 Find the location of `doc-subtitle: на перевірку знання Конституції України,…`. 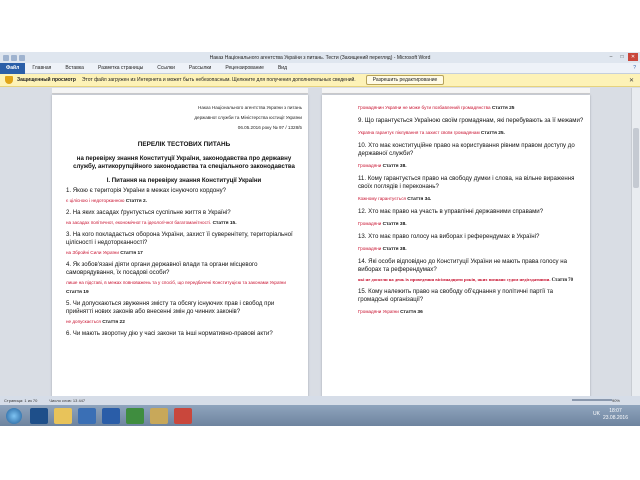

doc-subtitle: на перевірку знання Конституції України,… is located at coordinates (184, 162).